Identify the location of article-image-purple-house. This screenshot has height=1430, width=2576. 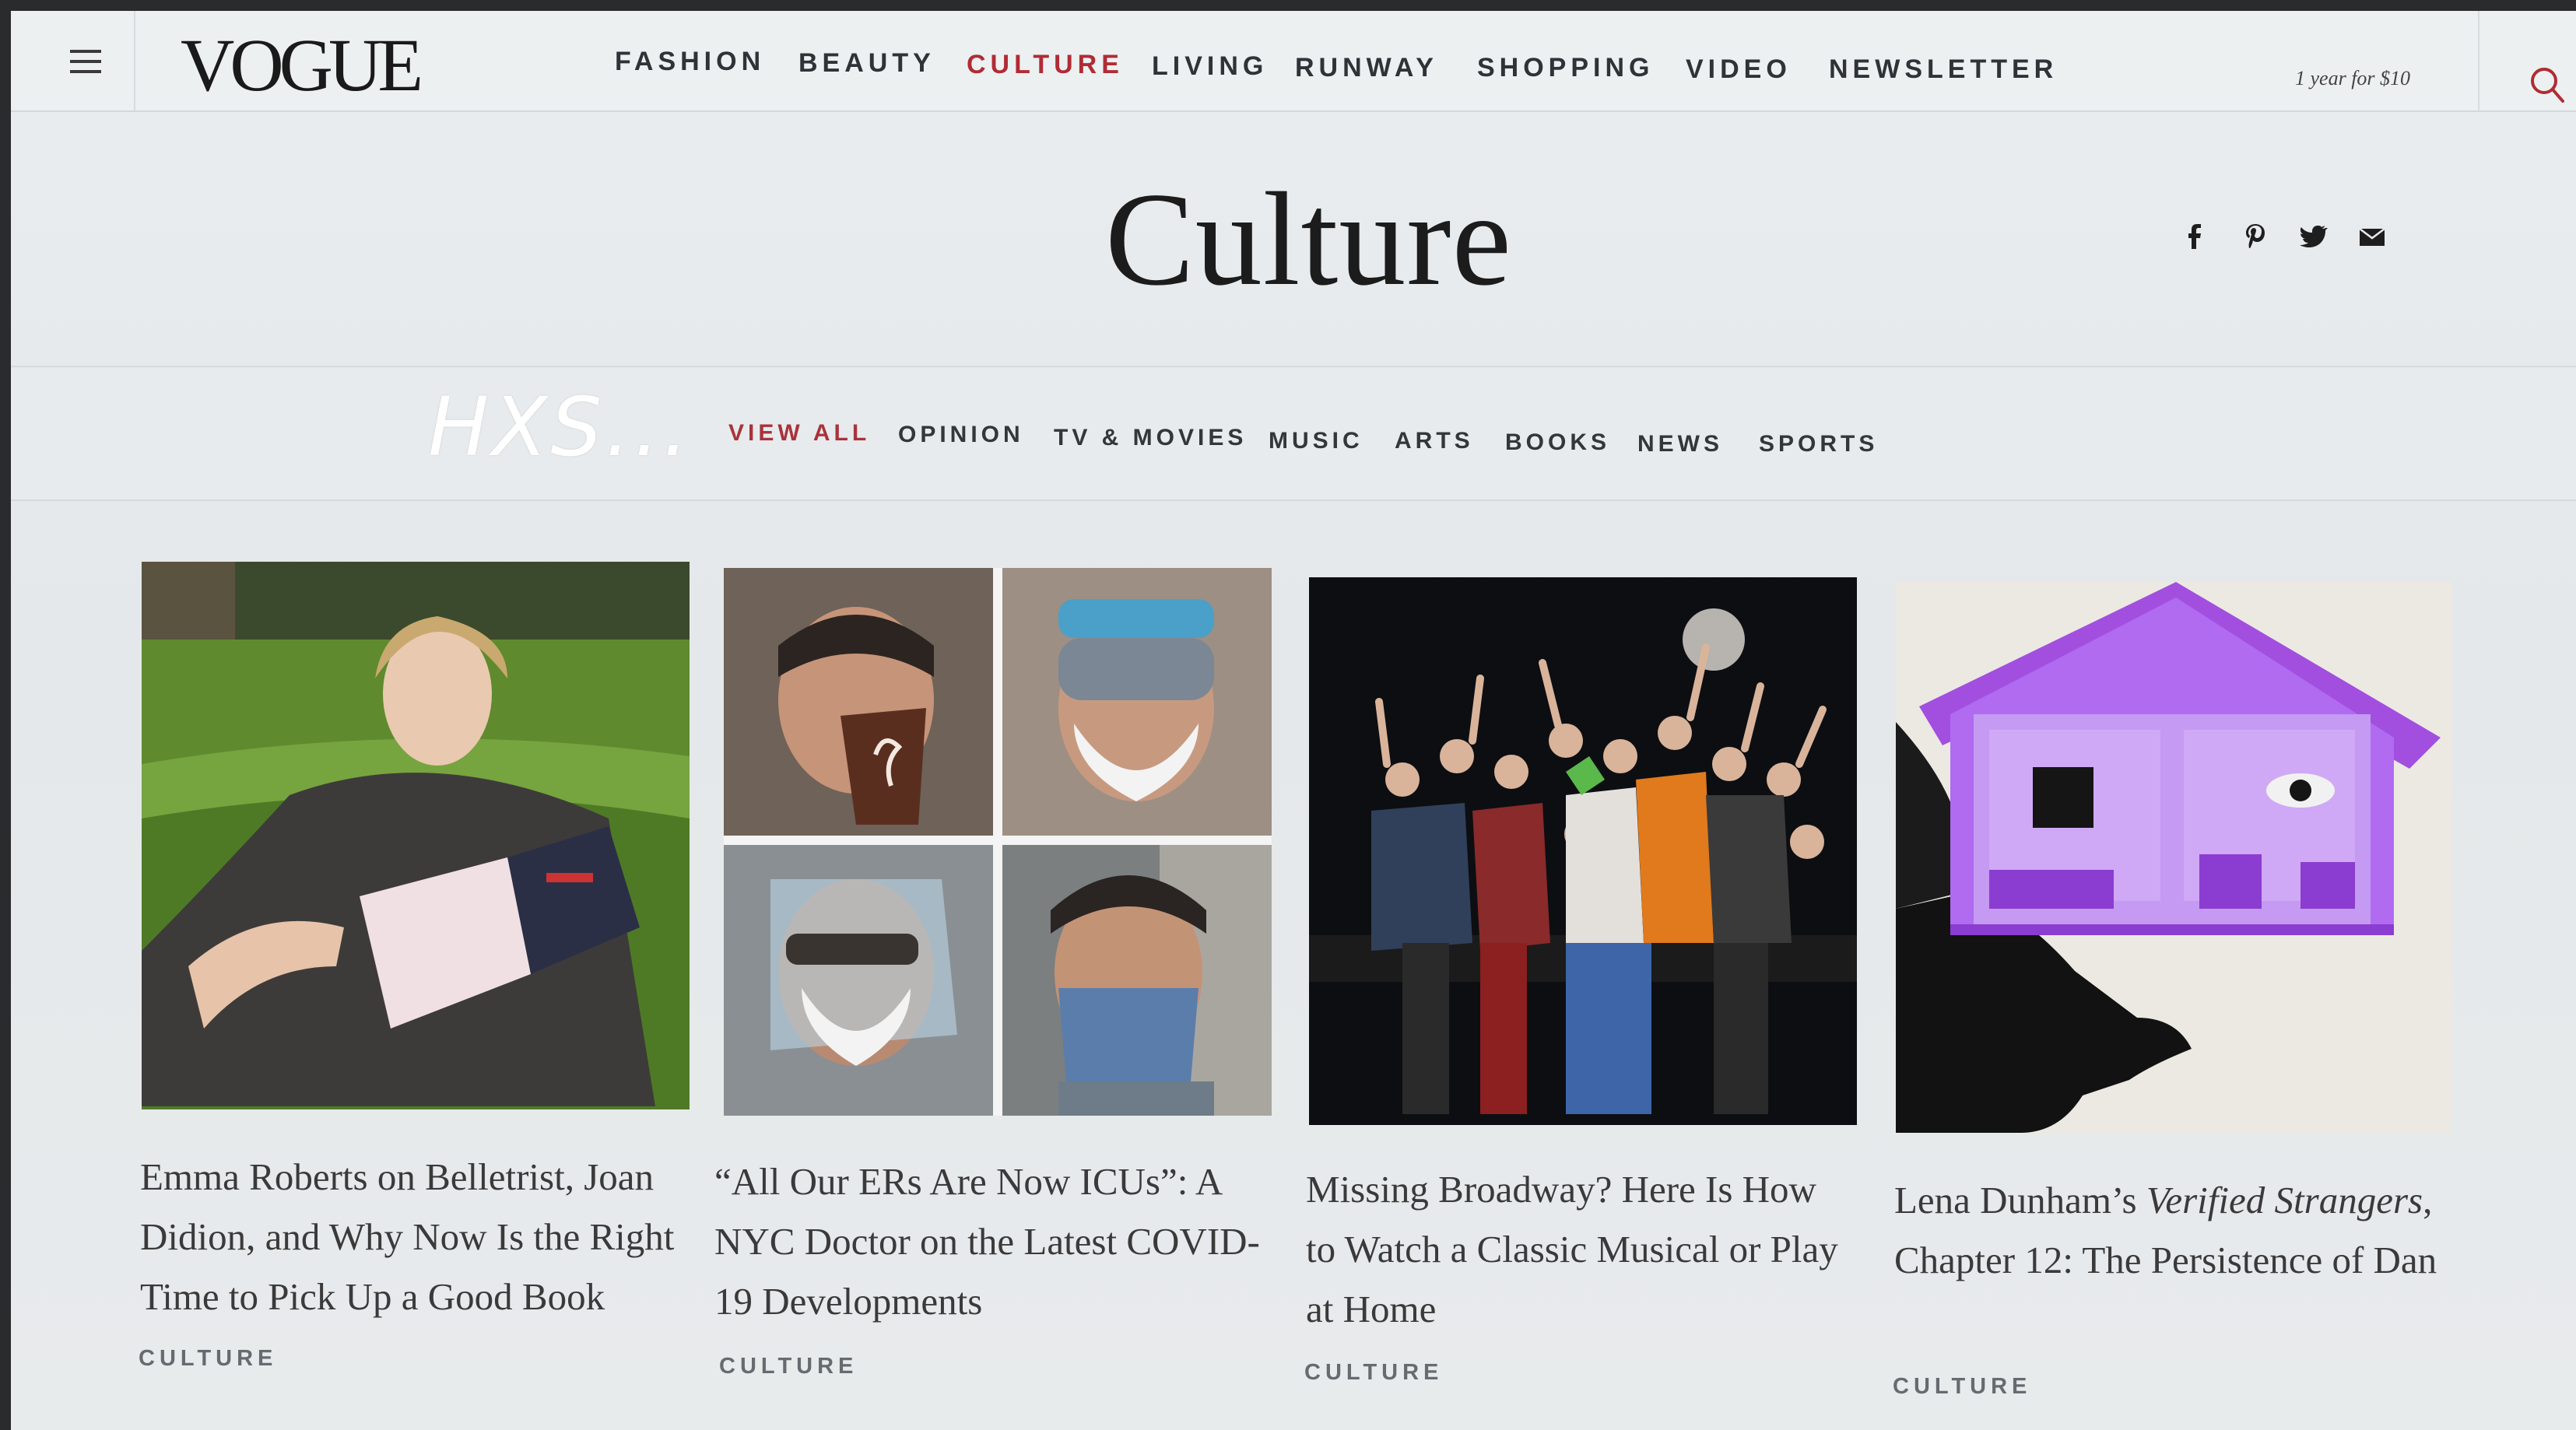
(2174, 858).